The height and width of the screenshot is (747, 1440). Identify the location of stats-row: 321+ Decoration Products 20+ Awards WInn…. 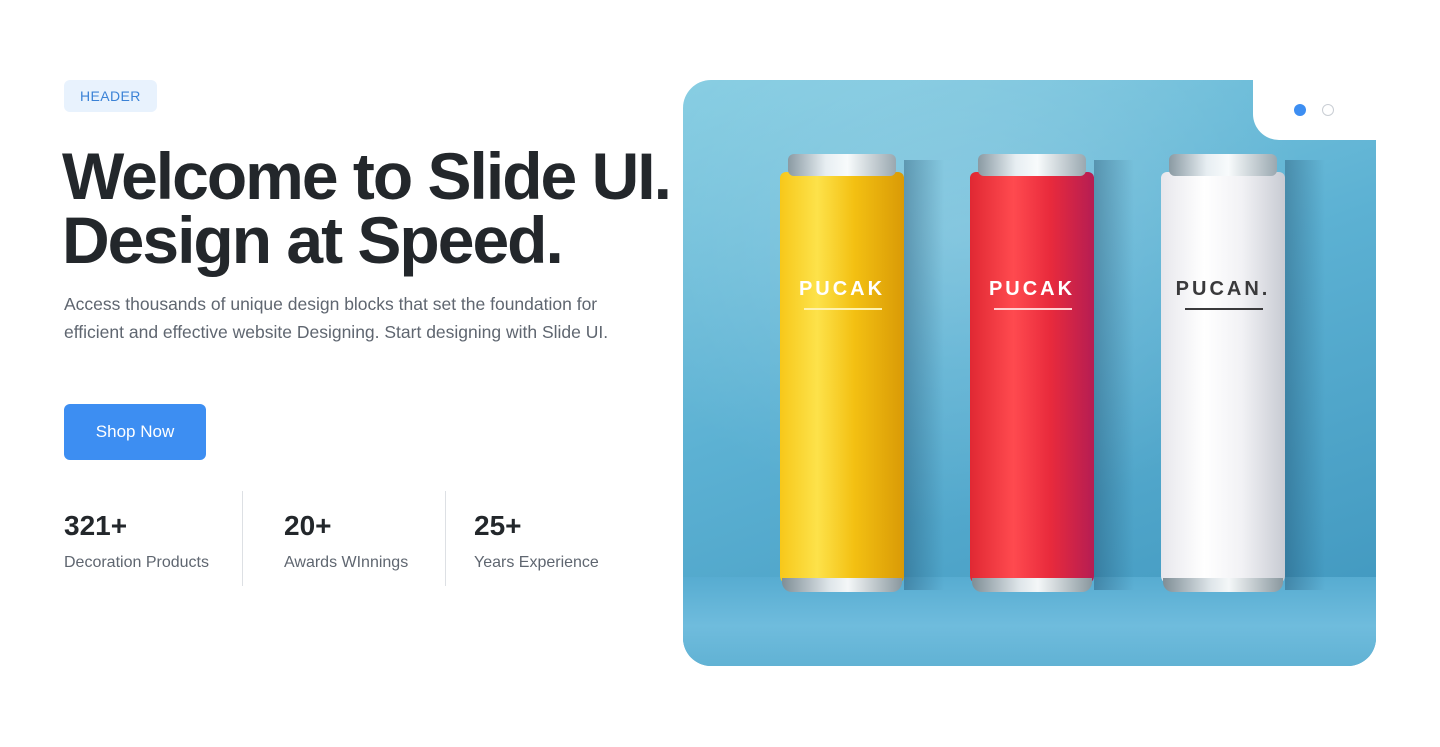
(355, 538).